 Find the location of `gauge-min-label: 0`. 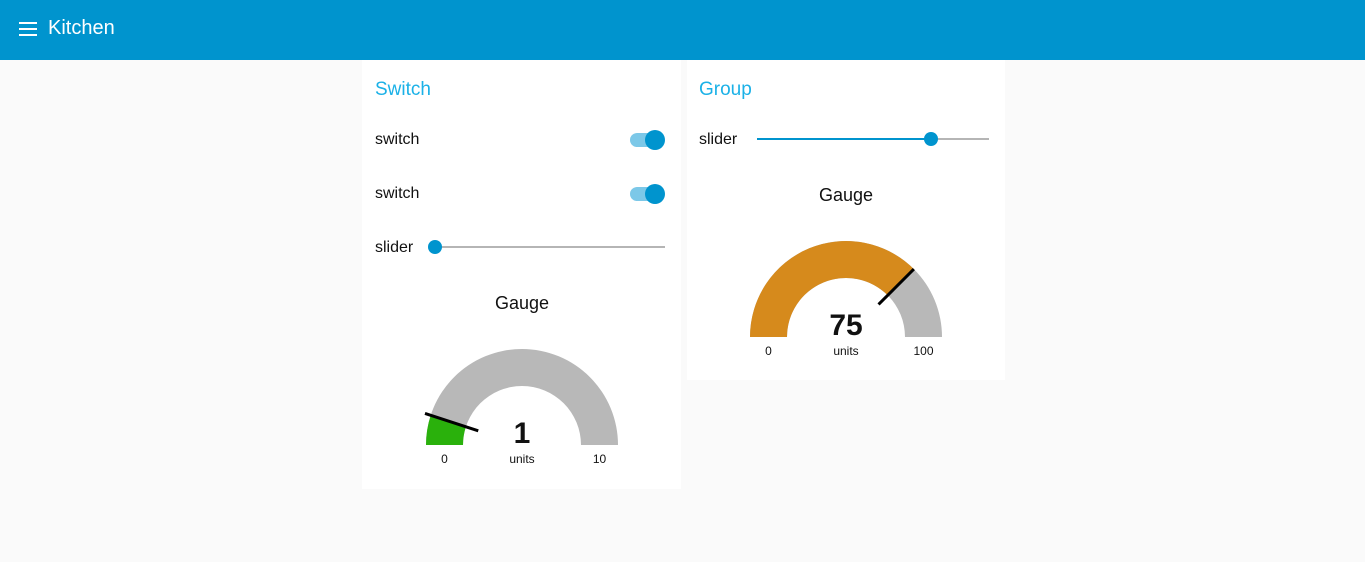

gauge-min-label: 0 is located at coordinates (768, 351).